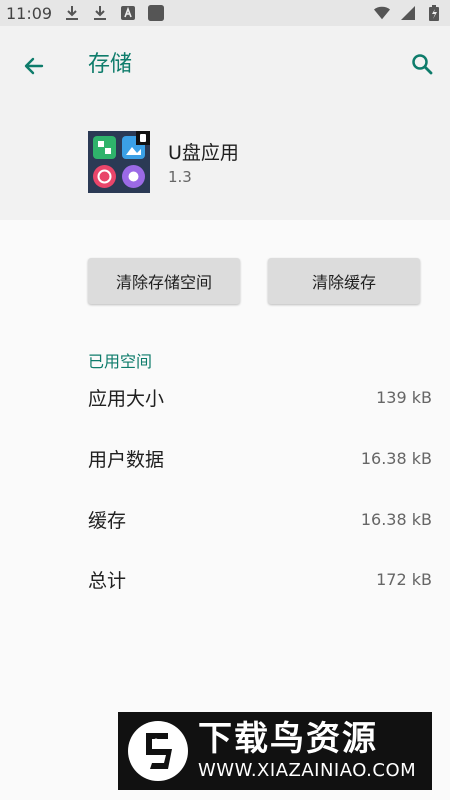 The height and width of the screenshot is (800, 450). Describe the element at coordinates (107, 520) in the screenshot. I see `row-label: 缓存` at that location.